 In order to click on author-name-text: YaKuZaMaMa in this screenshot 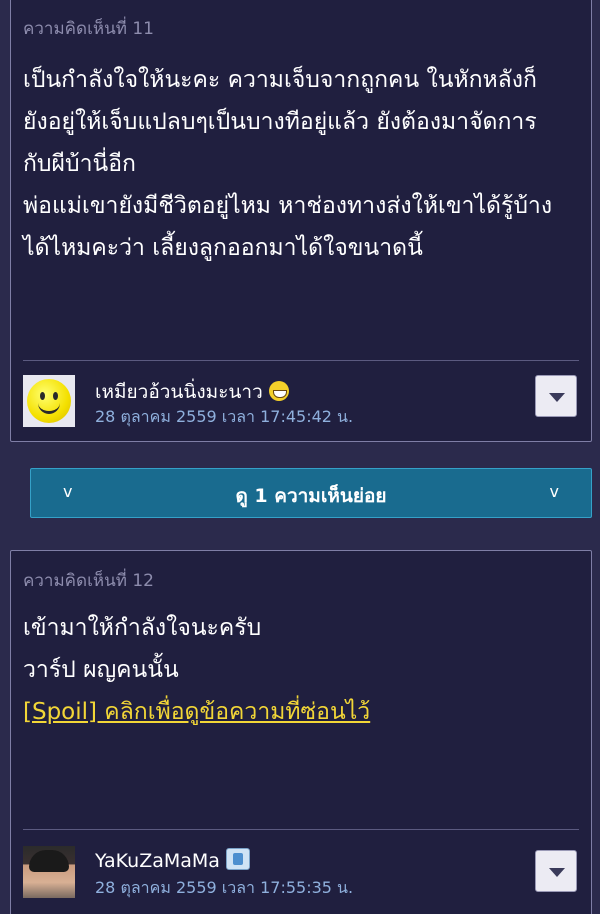, I will do `click(157, 861)`.